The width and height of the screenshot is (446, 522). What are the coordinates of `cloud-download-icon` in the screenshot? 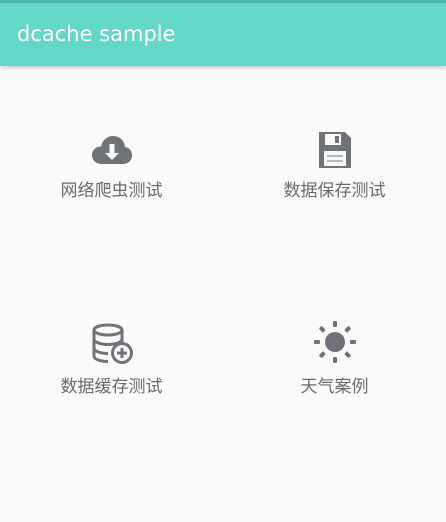 It's located at (112, 150).